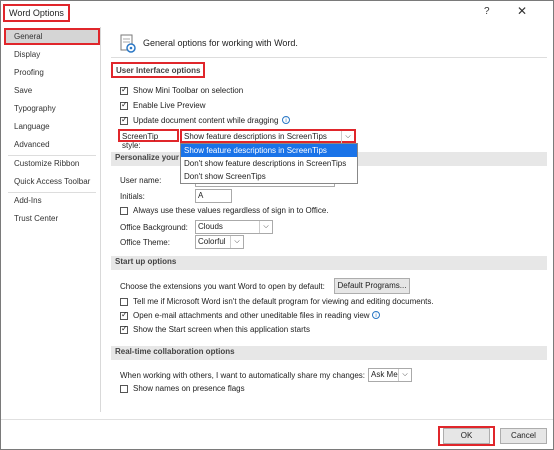 Image resolution: width=554 pixels, height=450 pixels. I want to click on ui-options-title: User Interface options, so click(158, 70).